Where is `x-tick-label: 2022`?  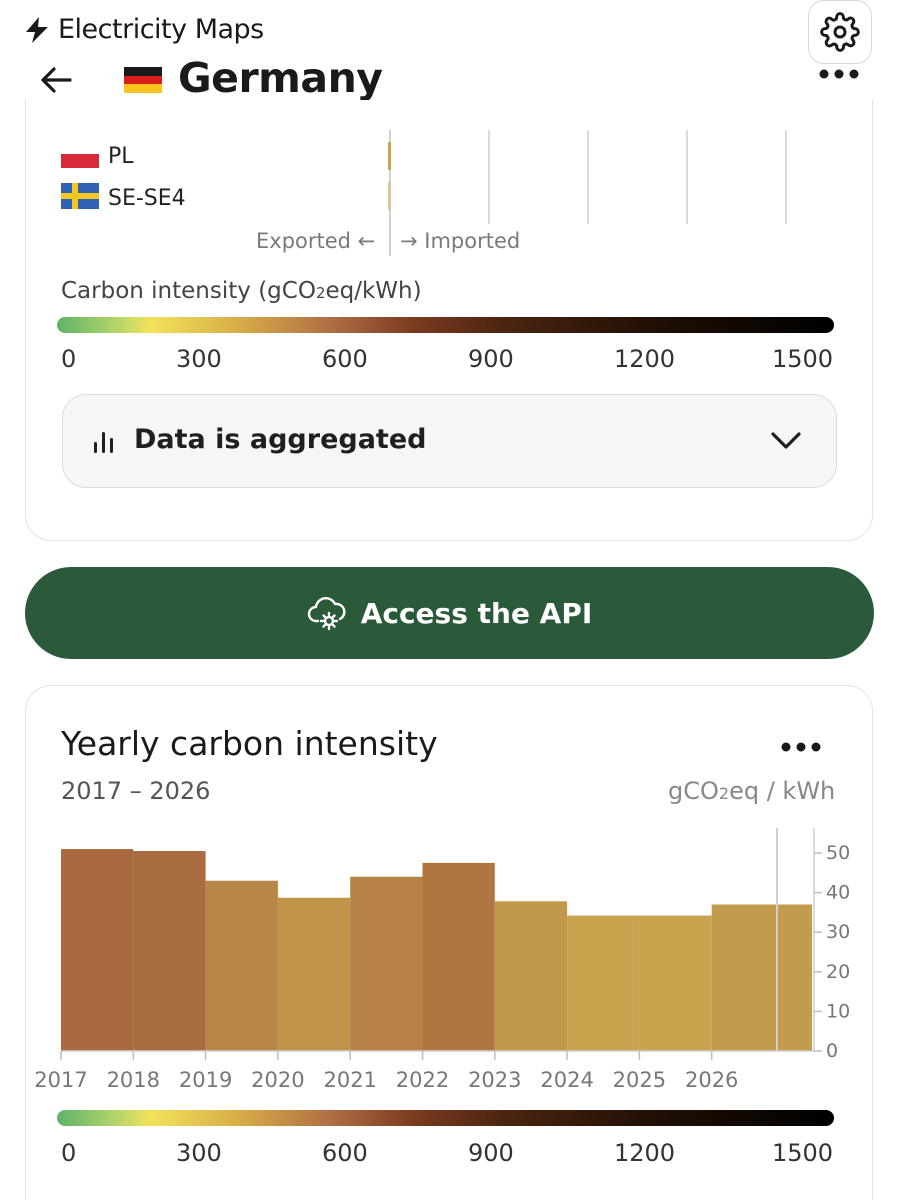 x-tick-label: 2022 is located at coordinates (422, 1080).